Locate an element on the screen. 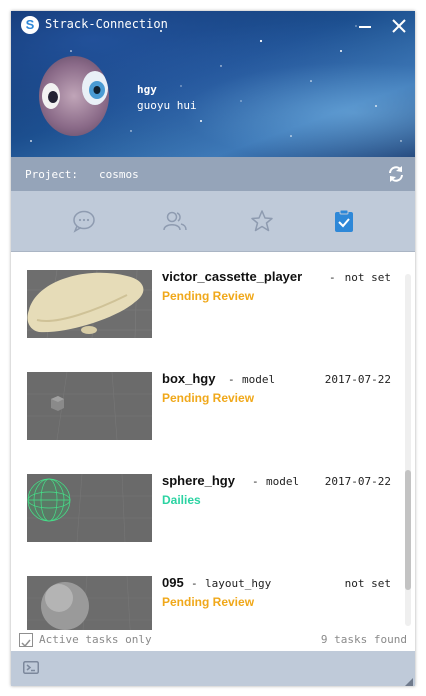  task-name: 095 is located at coordinates (173, 582).